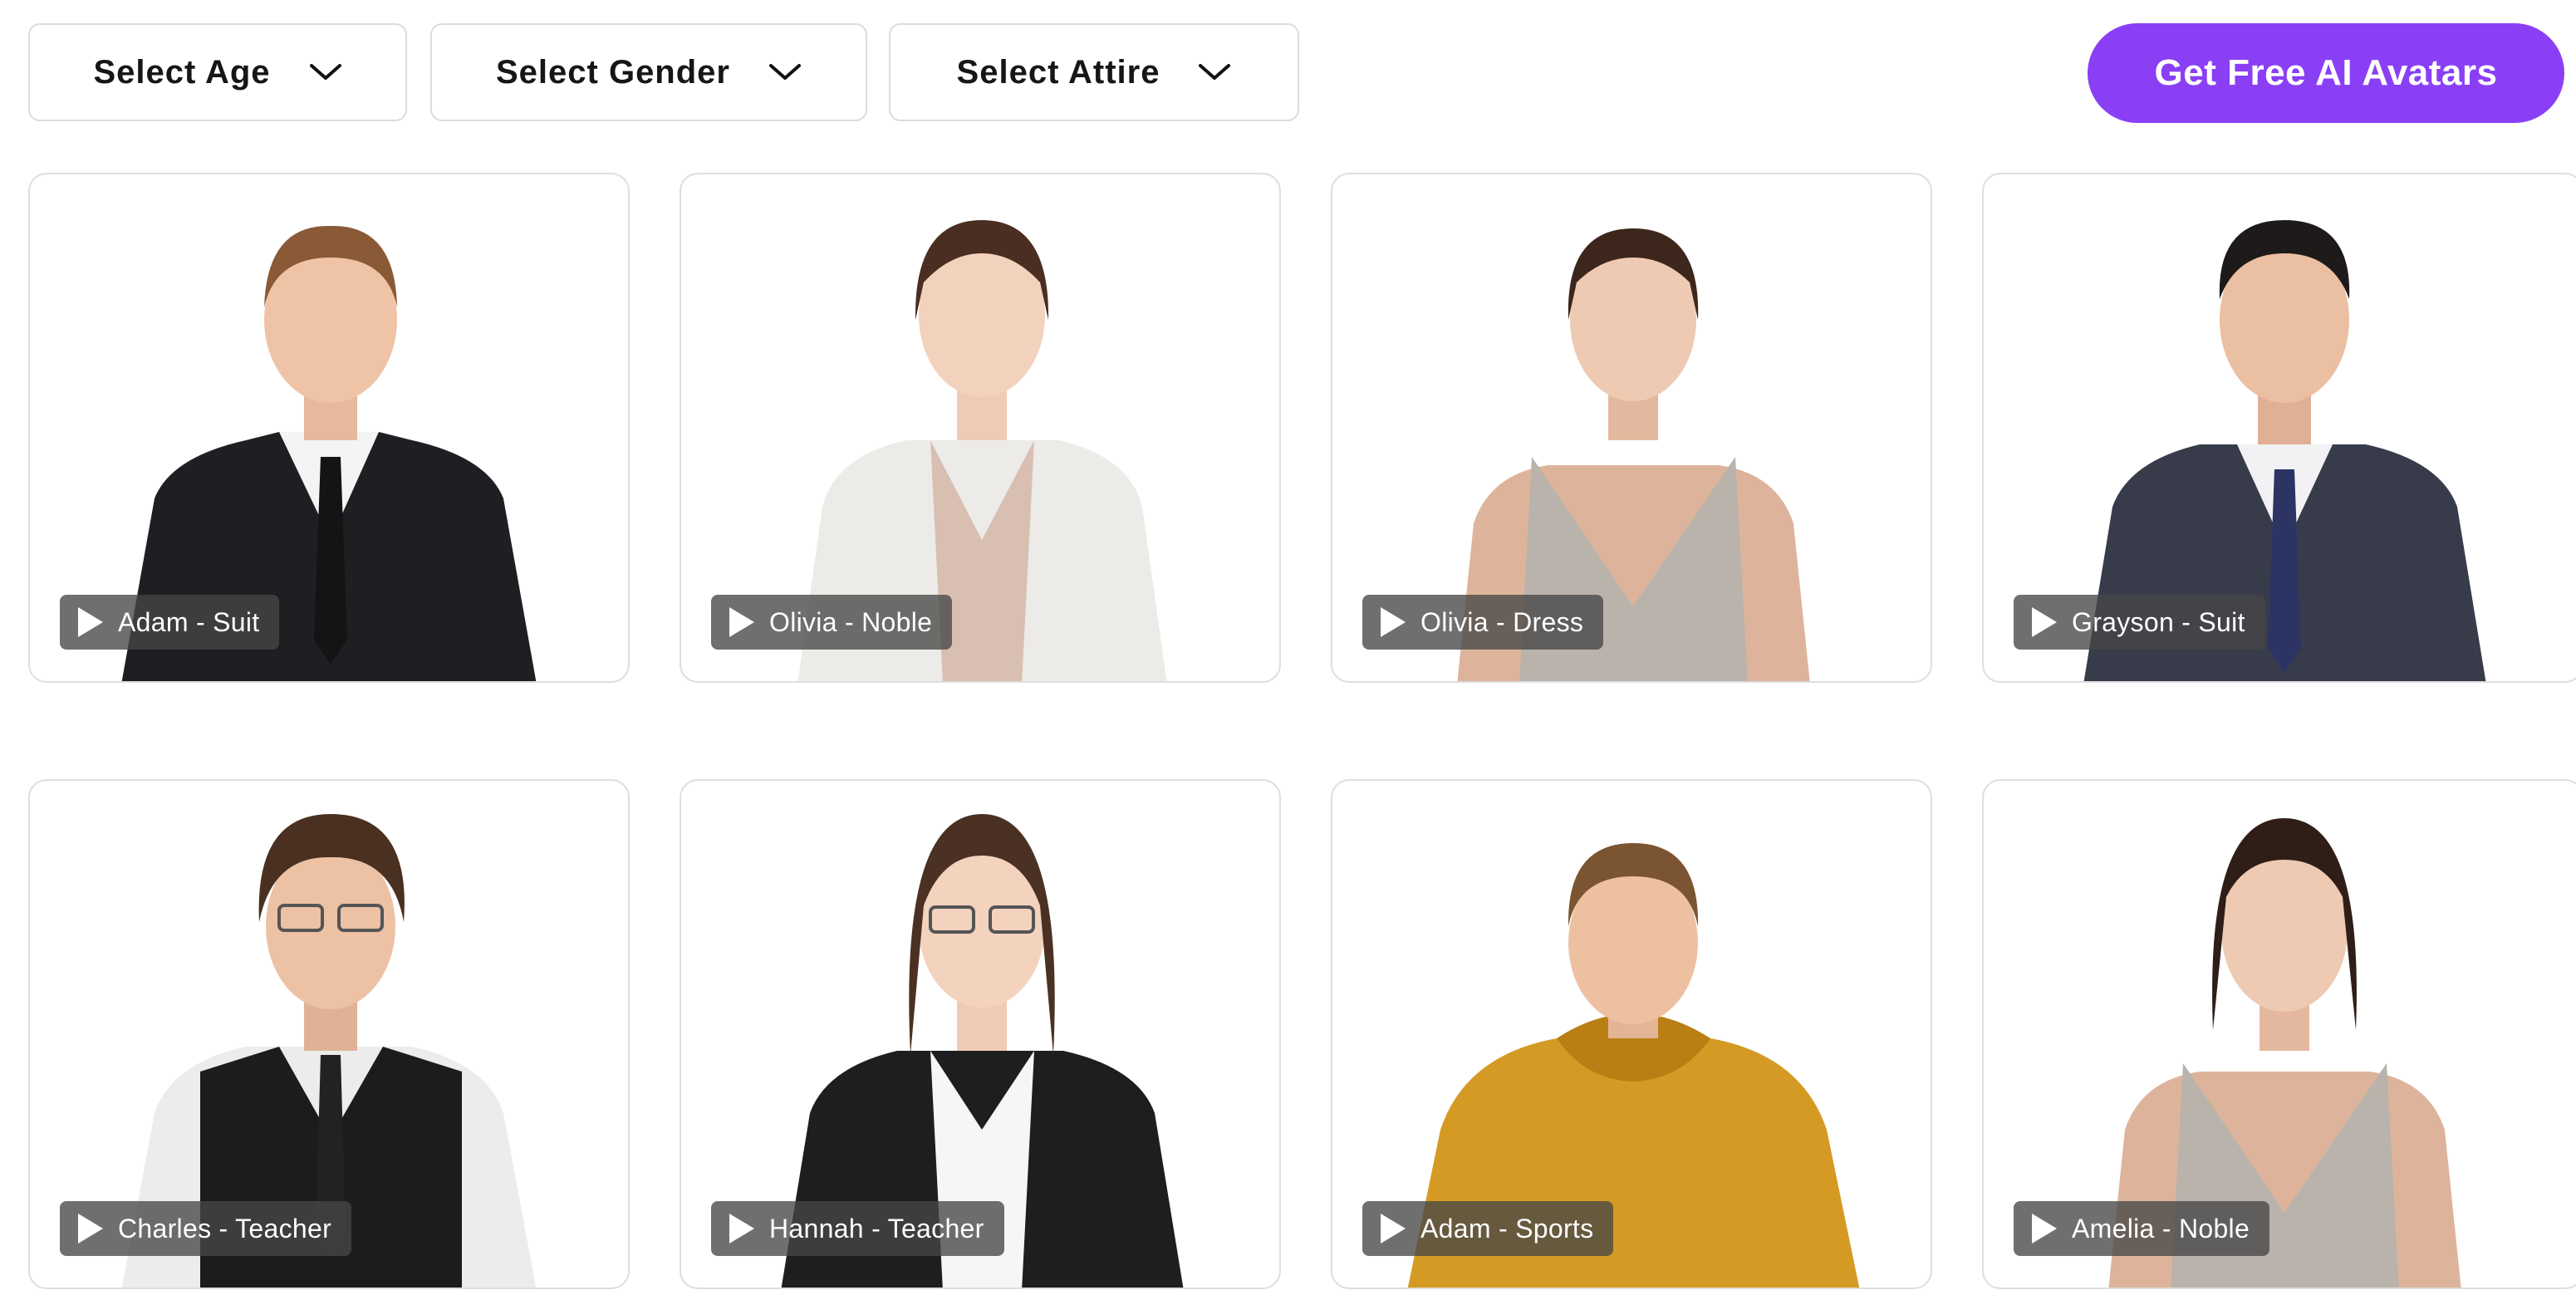  I want to click on avatar-name: Grayson - Suit, so click(2158, 621).